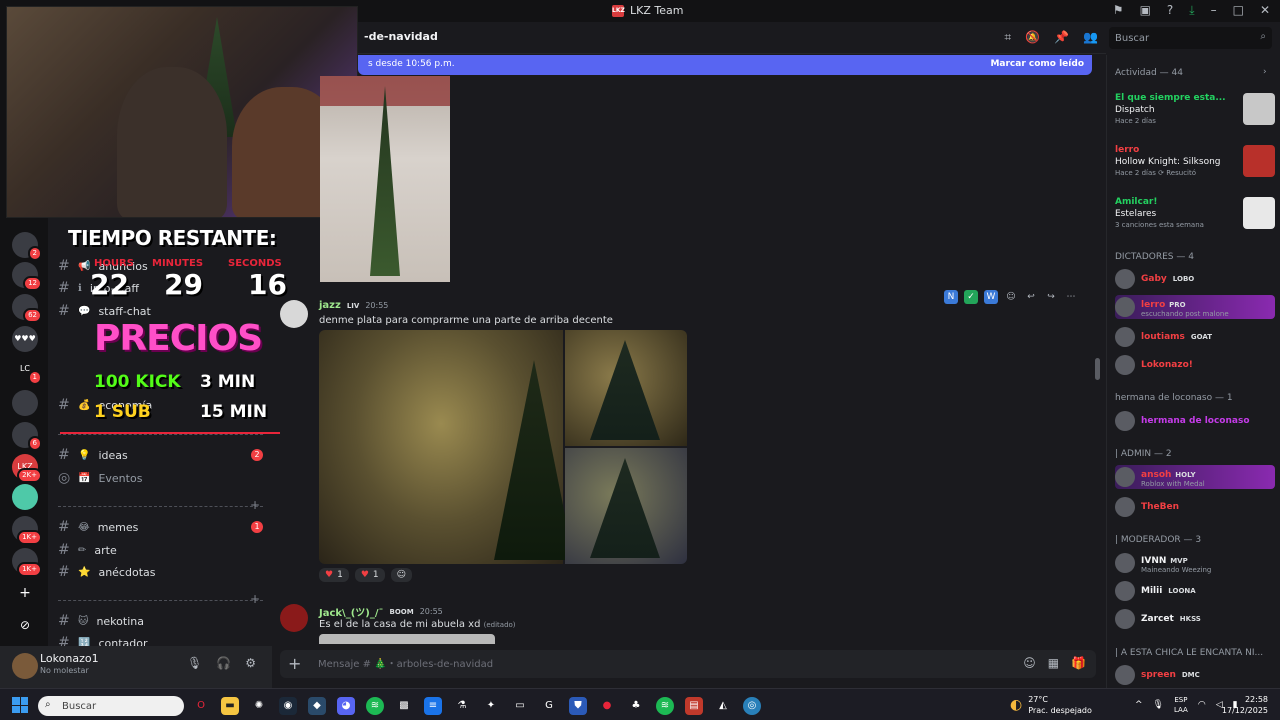 The width and height of the screenshot is (1280, 720). Describe the element at coordinates (1195, 365) in the screenshot. I see `member-item: Lokonazo!` at that location.